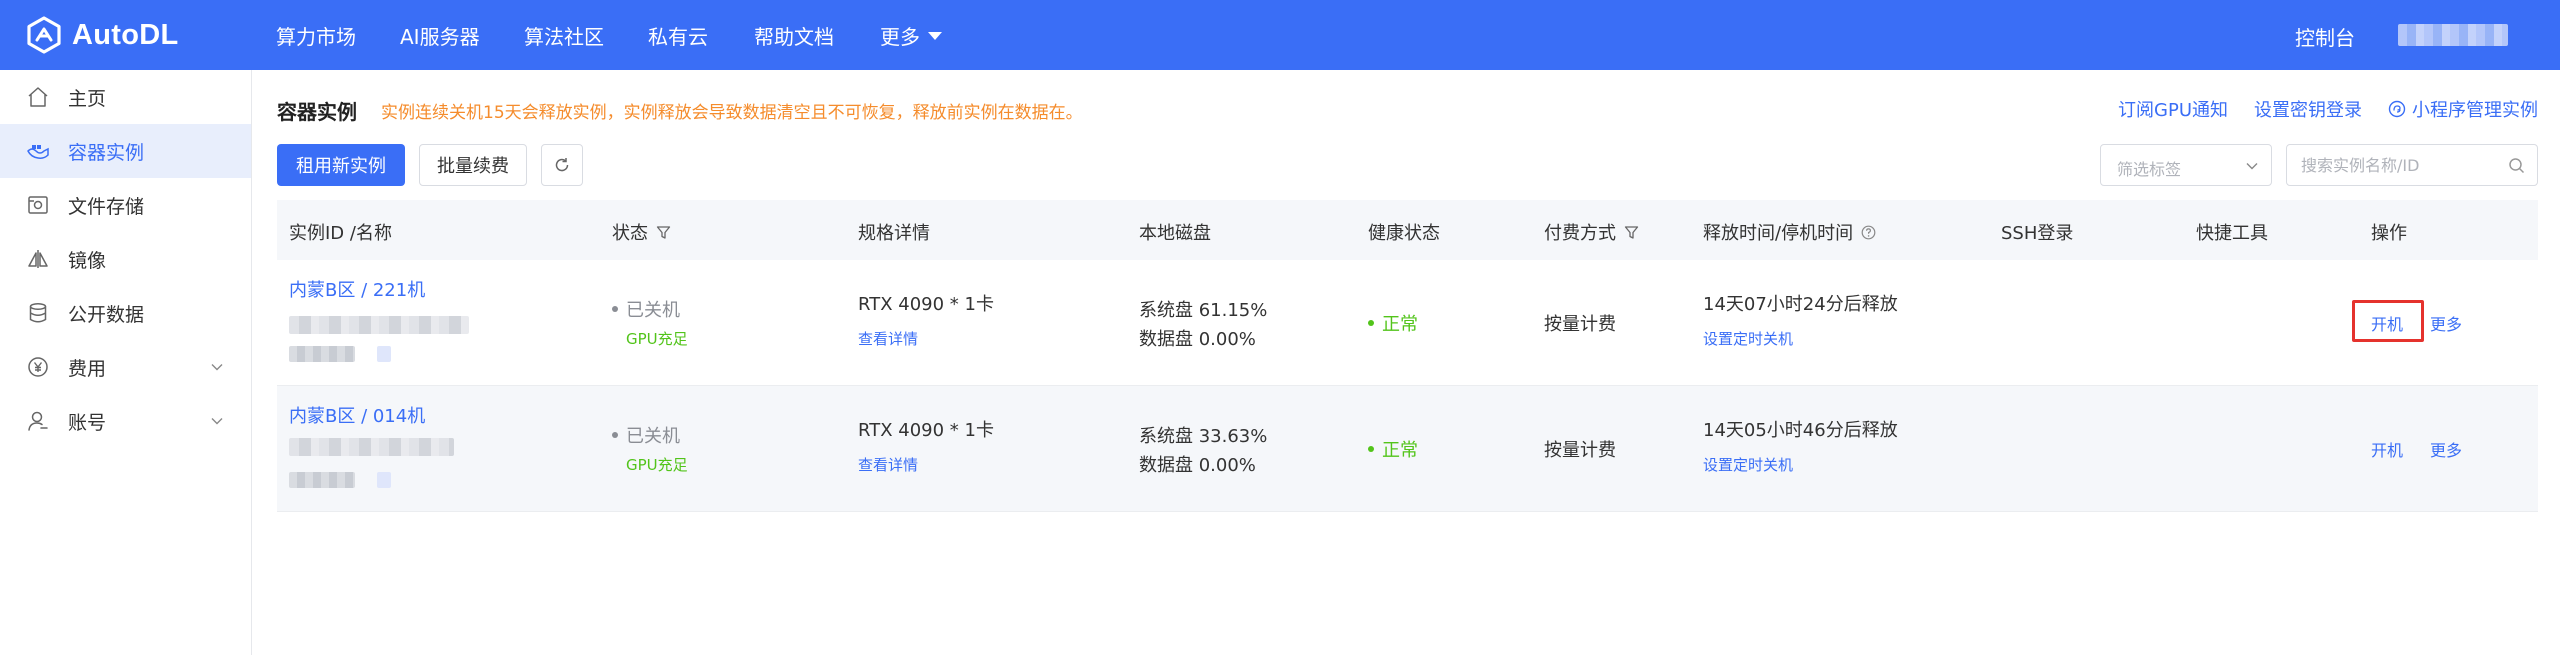 The width and height of the screenshot is (2560, 655). Describe the element at coordinates (2325, 36) in the screenshot. I see `console-link: 控制台` at that location.